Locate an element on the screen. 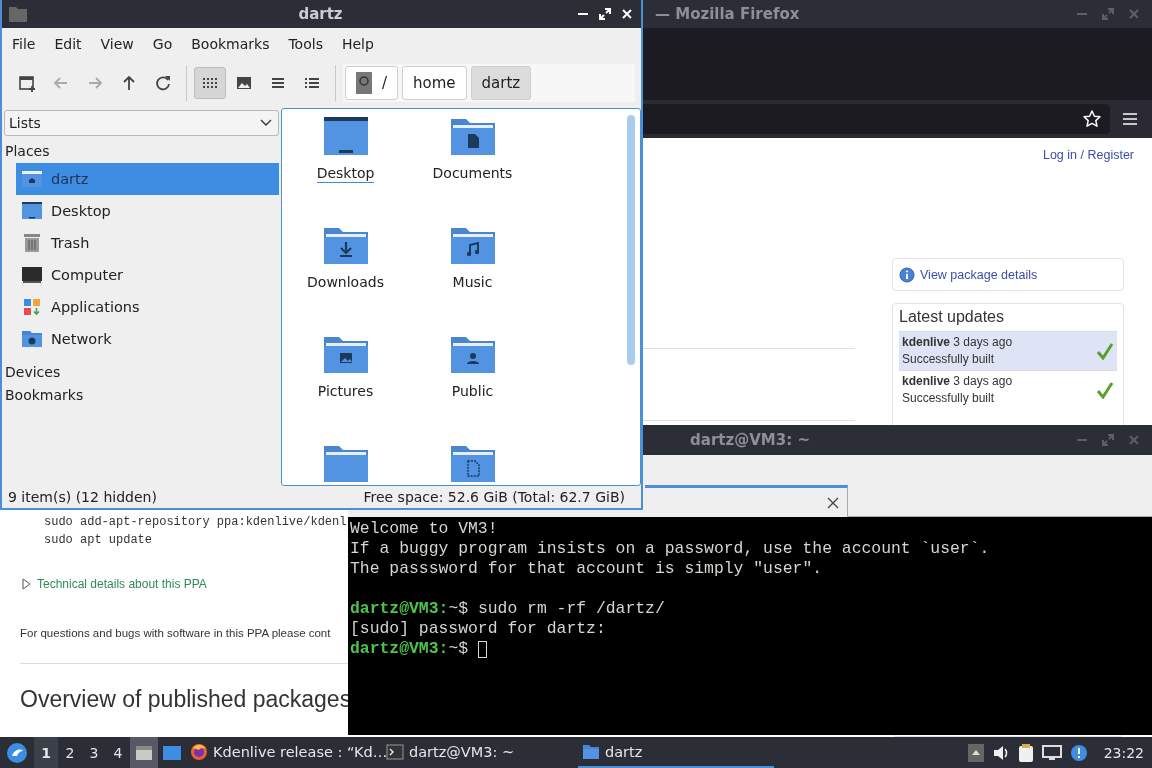 The width and height of the screenshot is (1152, 768). login-link: Log in / Register is located at coordinates (1088, 155).